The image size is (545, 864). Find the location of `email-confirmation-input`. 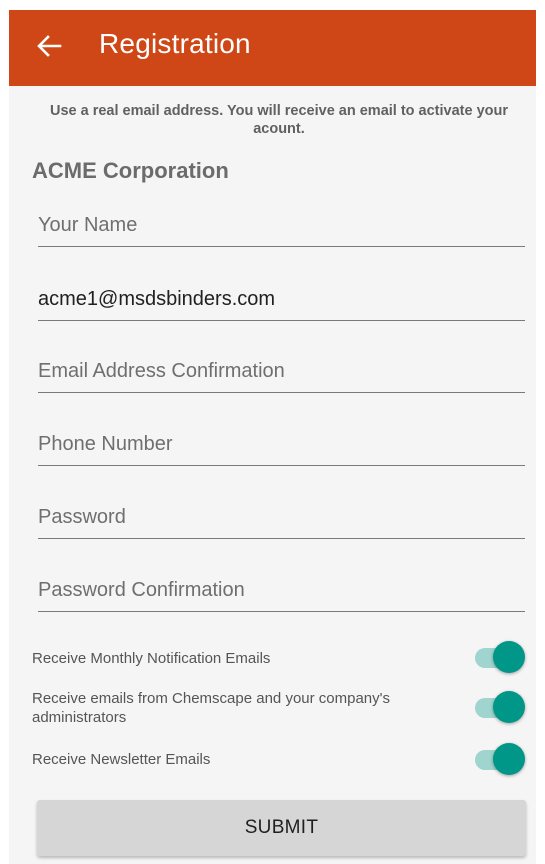

email-confirmation-input is located at coordinates (281, 371).